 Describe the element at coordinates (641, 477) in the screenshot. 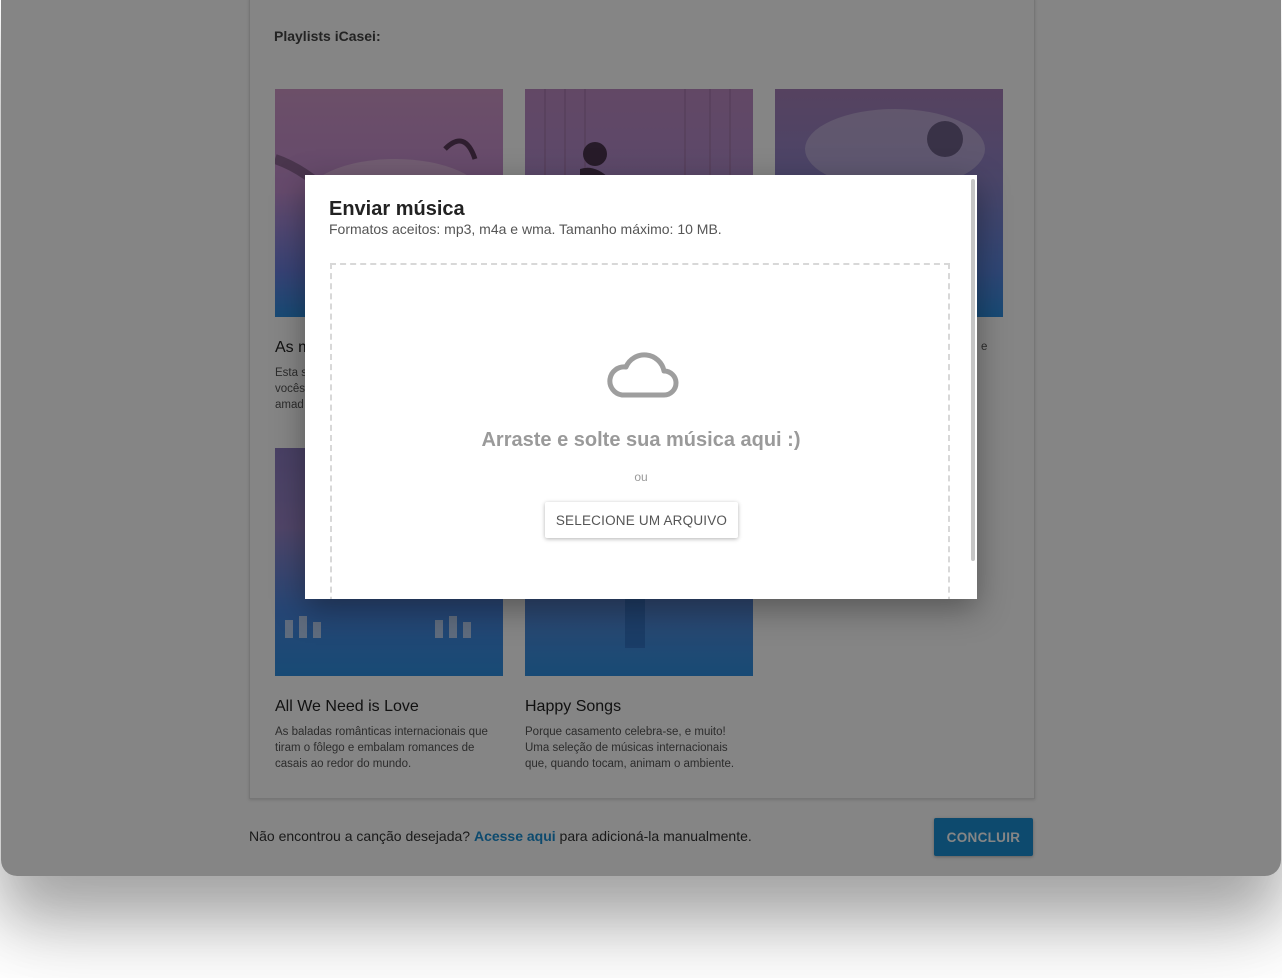

I see `or-separator: ou` at that location.